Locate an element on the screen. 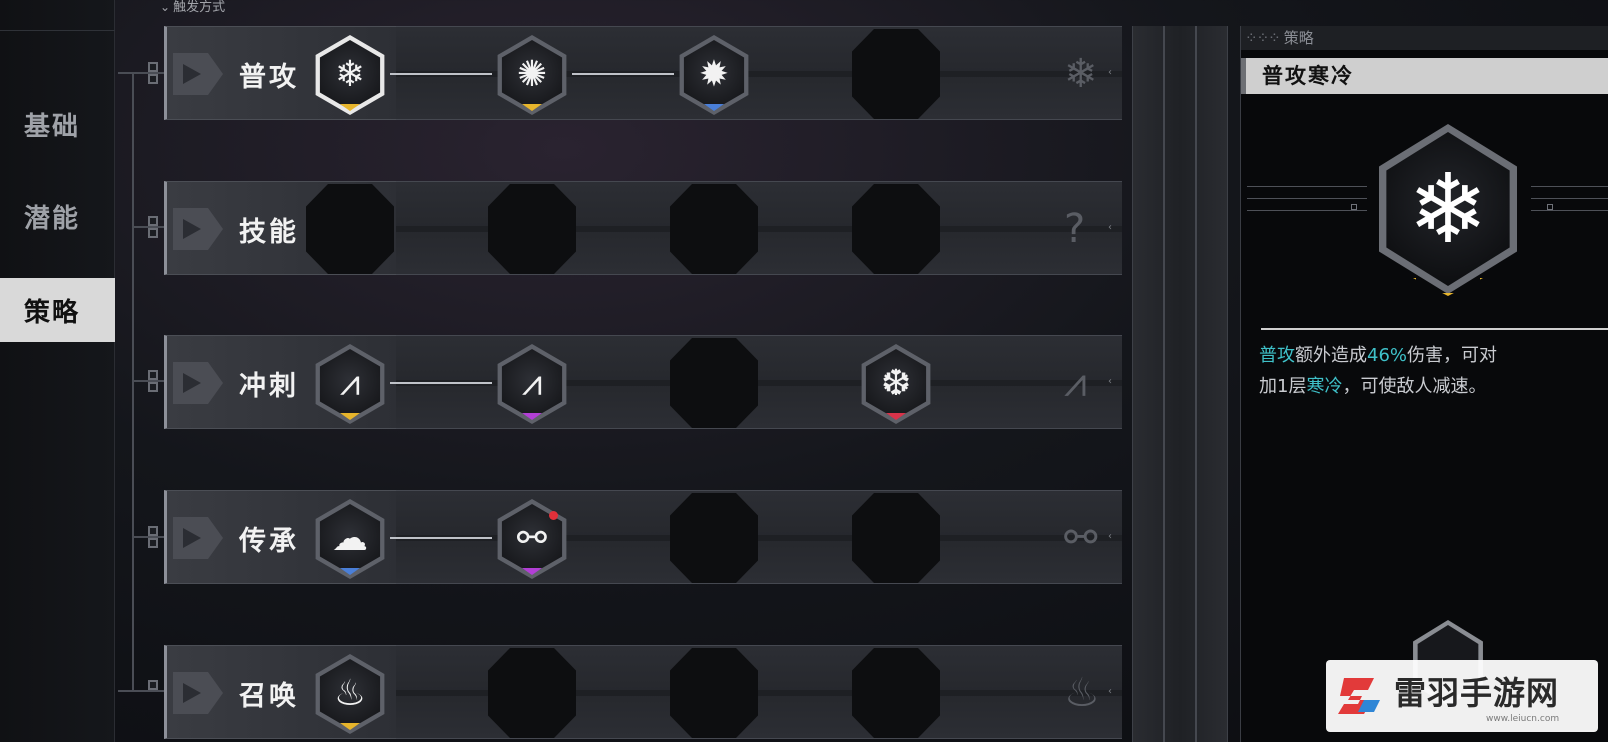  skill-slot: ❄ is located at coordinates (350, 75).